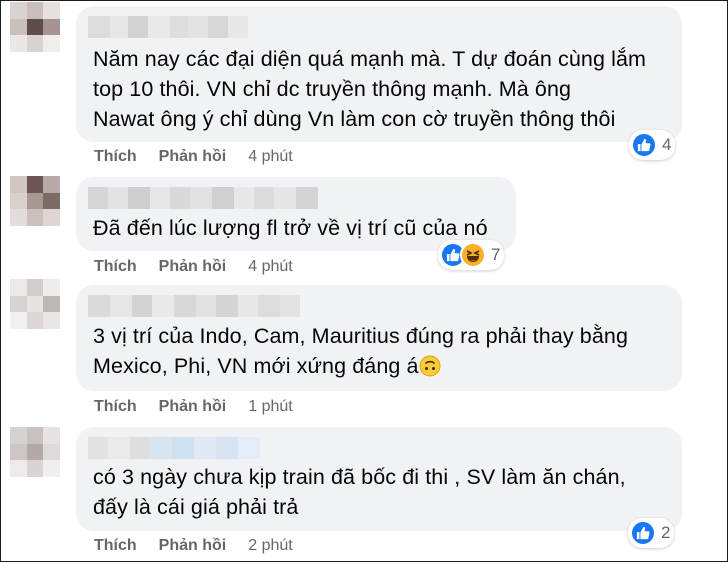 This screenshot has width=728, height=562. Describe the element at coordinates (666, 532) in the screenshot. I see `reaction-count: 2` at that location.